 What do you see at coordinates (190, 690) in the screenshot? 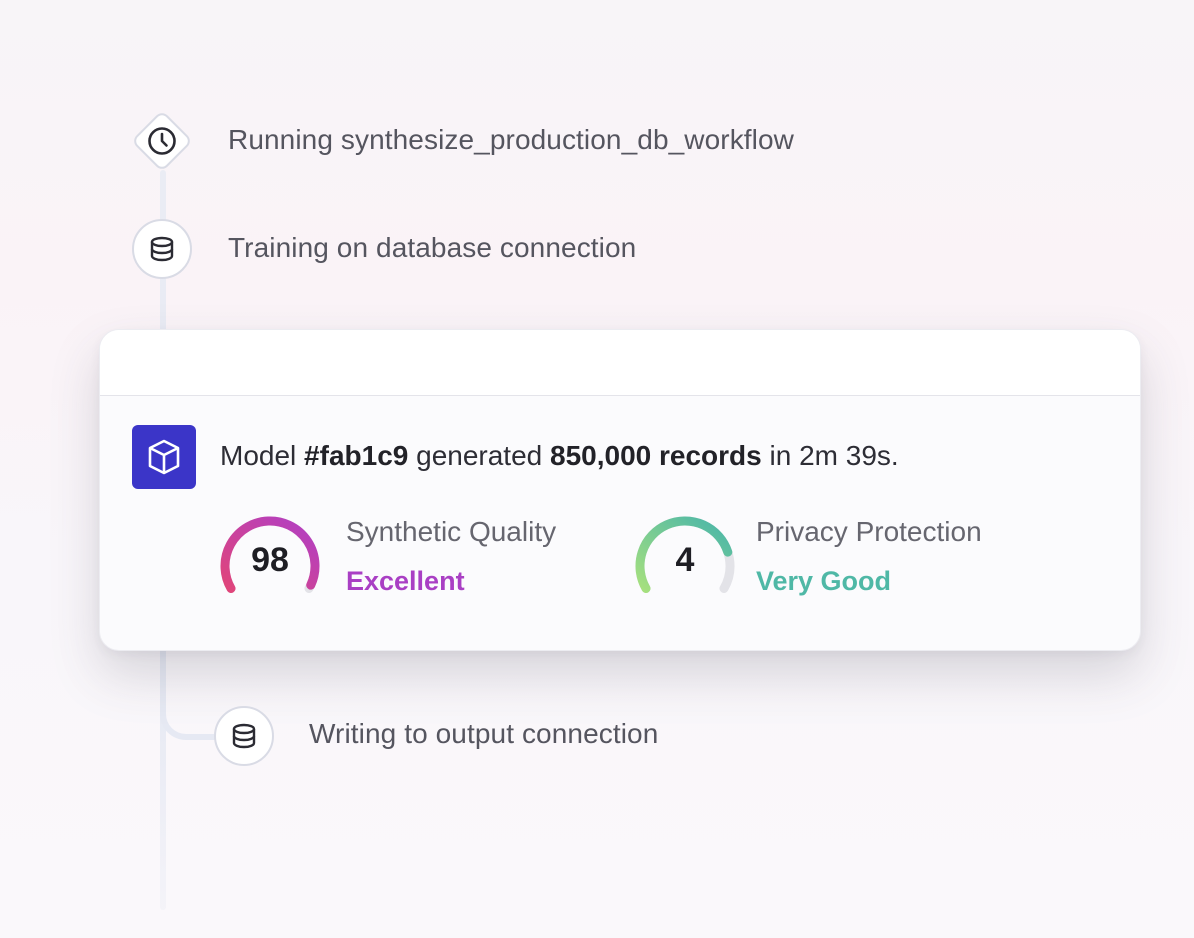
I see `timeline-branch` at bounding box center [190, 690].